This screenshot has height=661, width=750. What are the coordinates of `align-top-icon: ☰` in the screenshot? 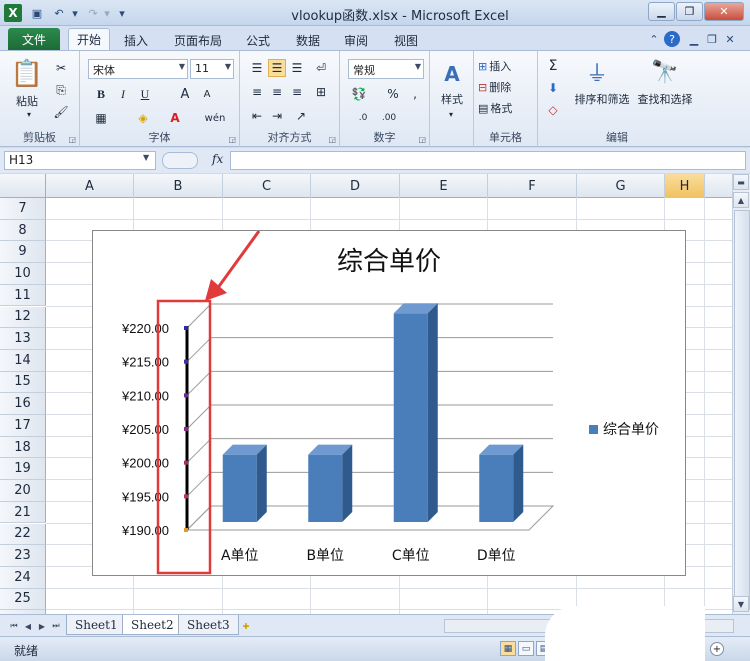 It's located at (257, 68).